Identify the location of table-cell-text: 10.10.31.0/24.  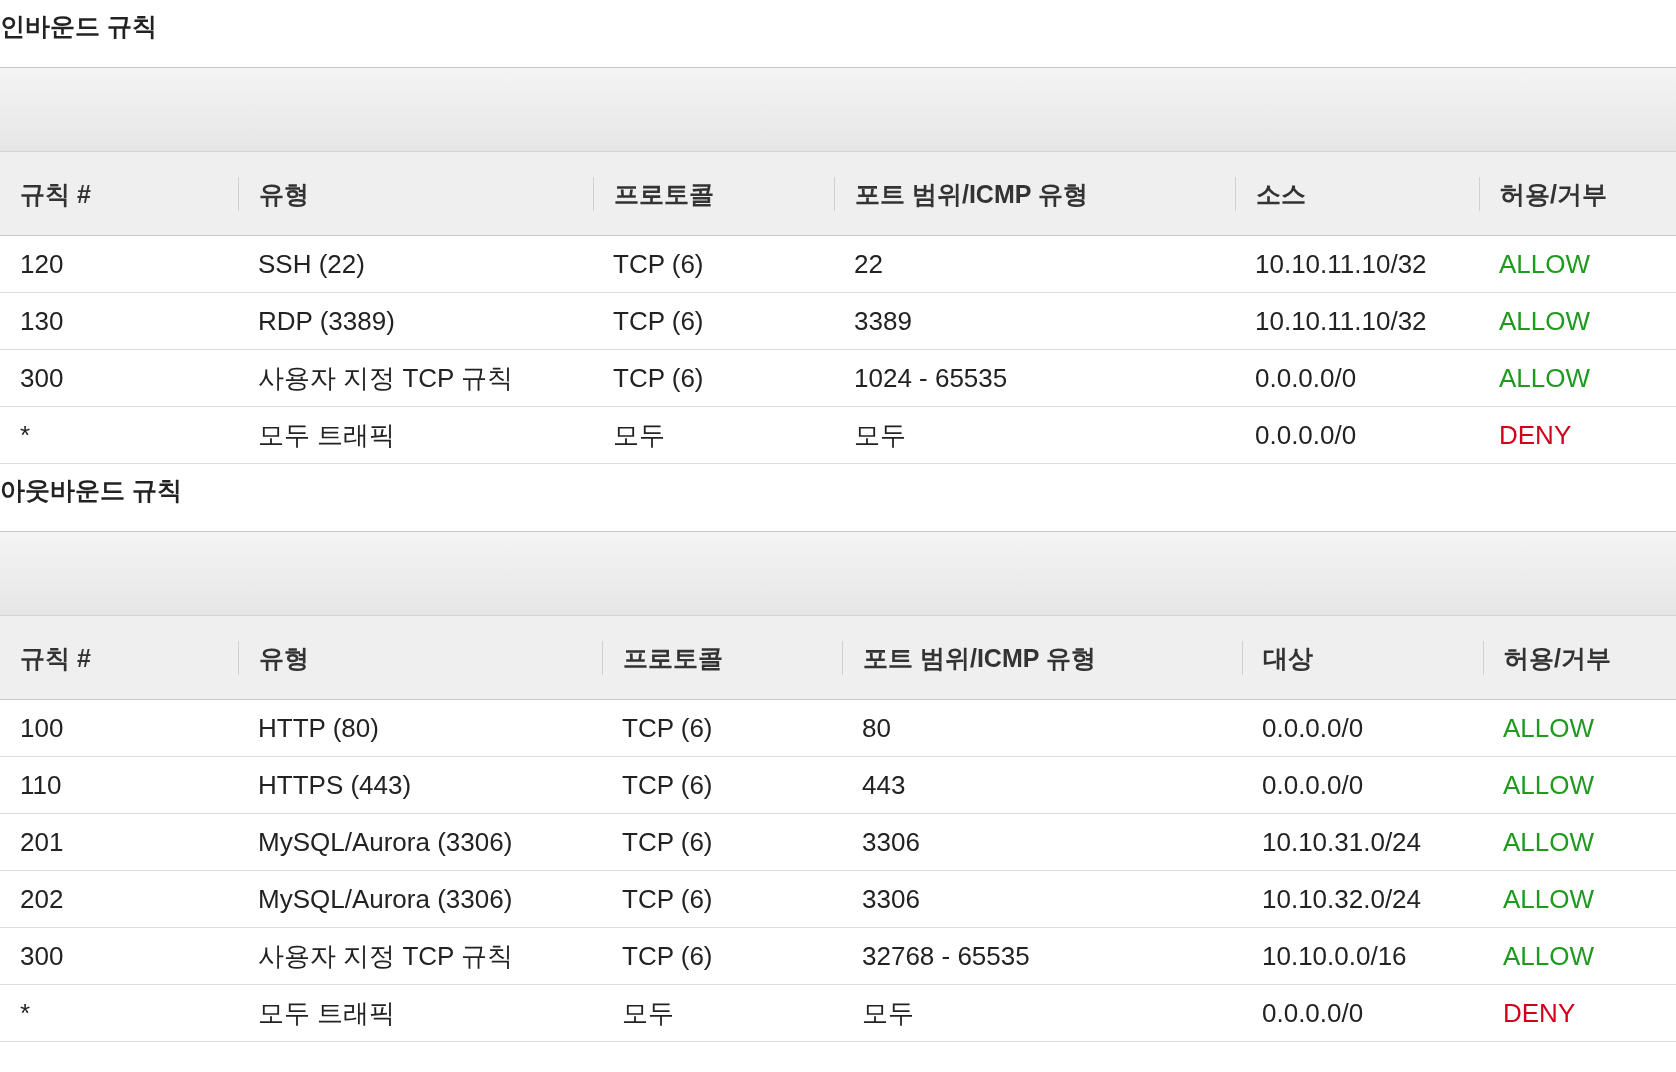
(1342, 842).